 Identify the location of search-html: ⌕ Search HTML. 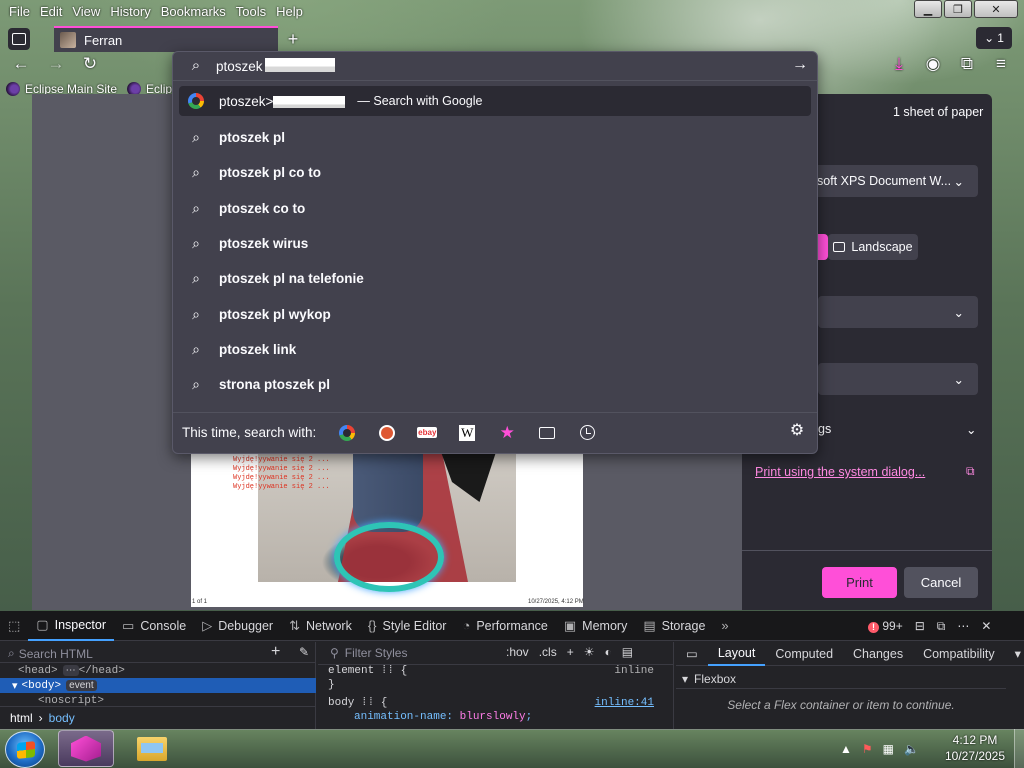
(50, 653).